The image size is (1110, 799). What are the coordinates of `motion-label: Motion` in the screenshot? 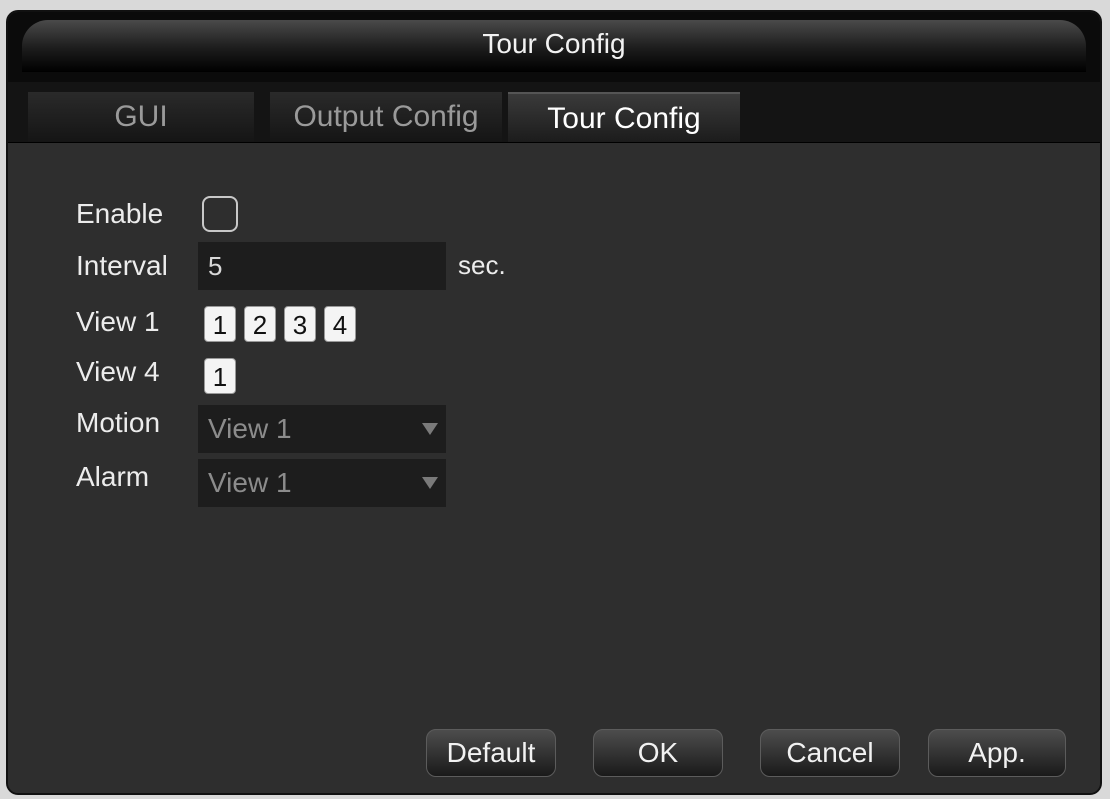 It's located at (118, 422).